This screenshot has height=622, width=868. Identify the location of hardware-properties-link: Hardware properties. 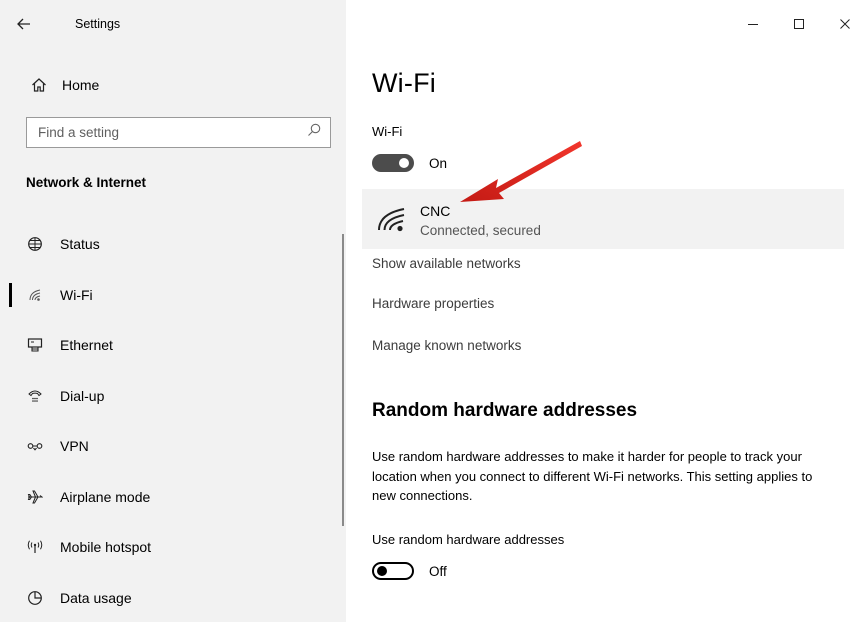
(433, 303).